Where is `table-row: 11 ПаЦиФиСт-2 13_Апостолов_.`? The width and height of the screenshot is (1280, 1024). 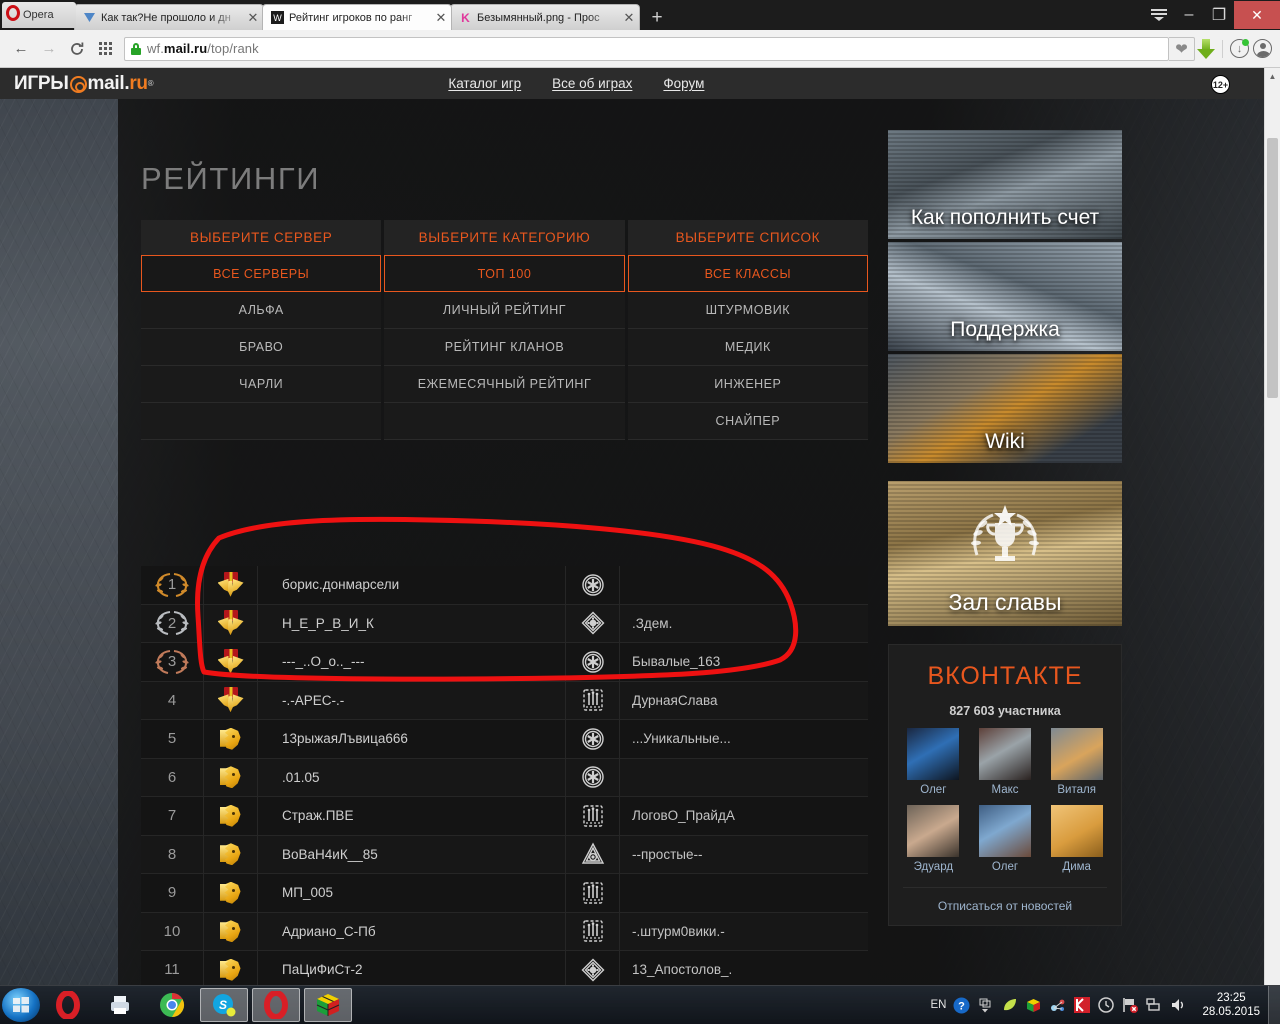
table-row: 11 ПаЦиФиСт-2 13_Апостолов_. is located at coordinates (504, 968).